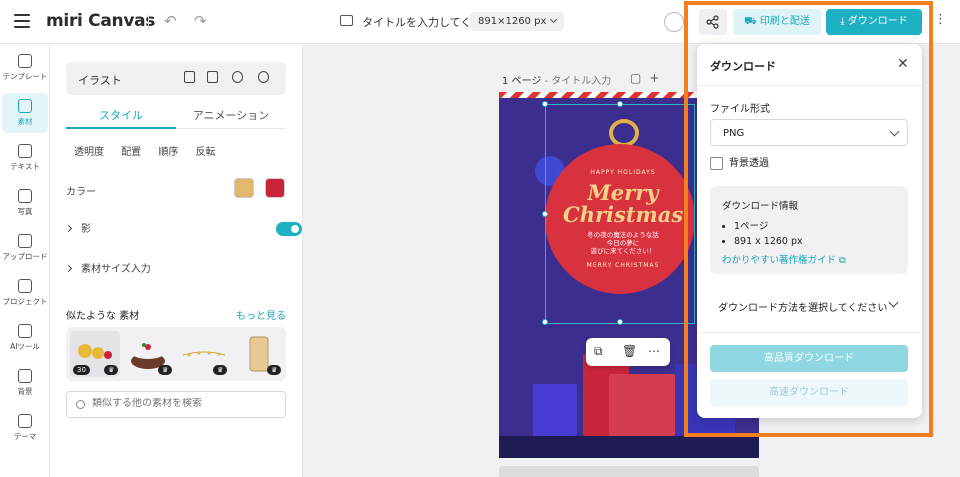 The width and height of the screenshot is (960, 477). I want to click on selection-box, so click(618, 213).